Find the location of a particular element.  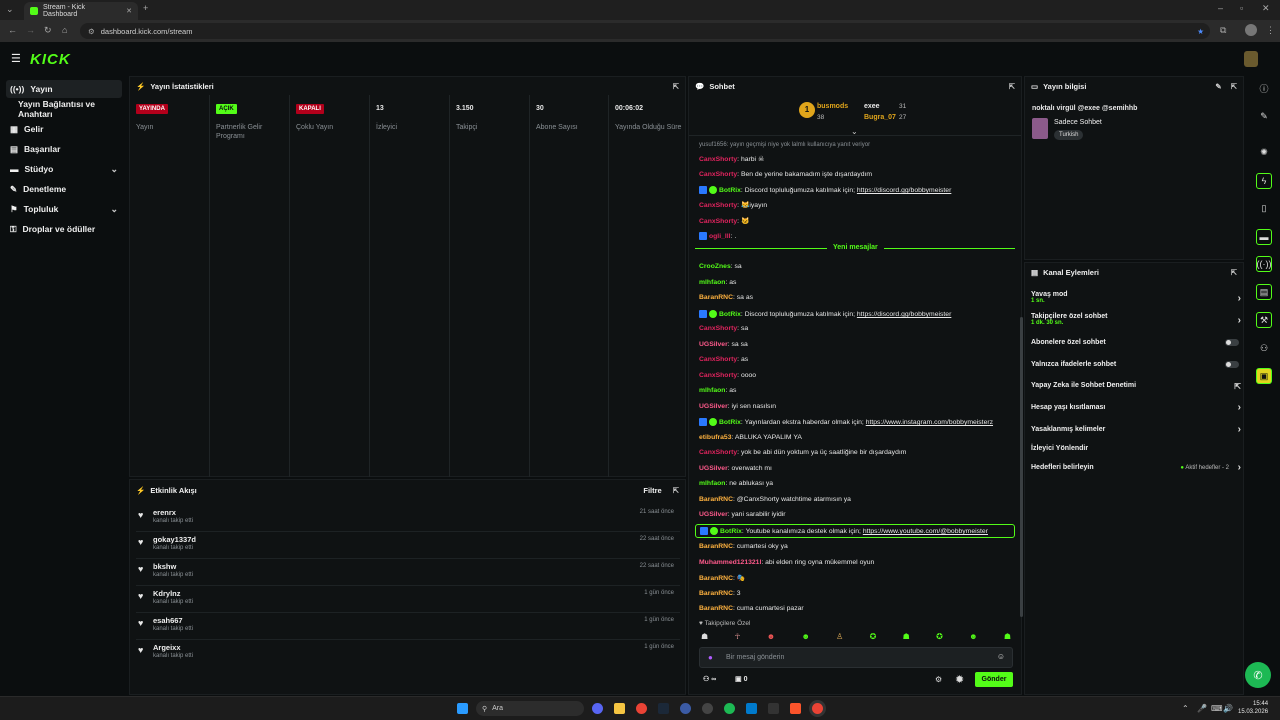

browser-tab: Stream - Kick Dashboard ✕ is located at coordinates (81, 11).